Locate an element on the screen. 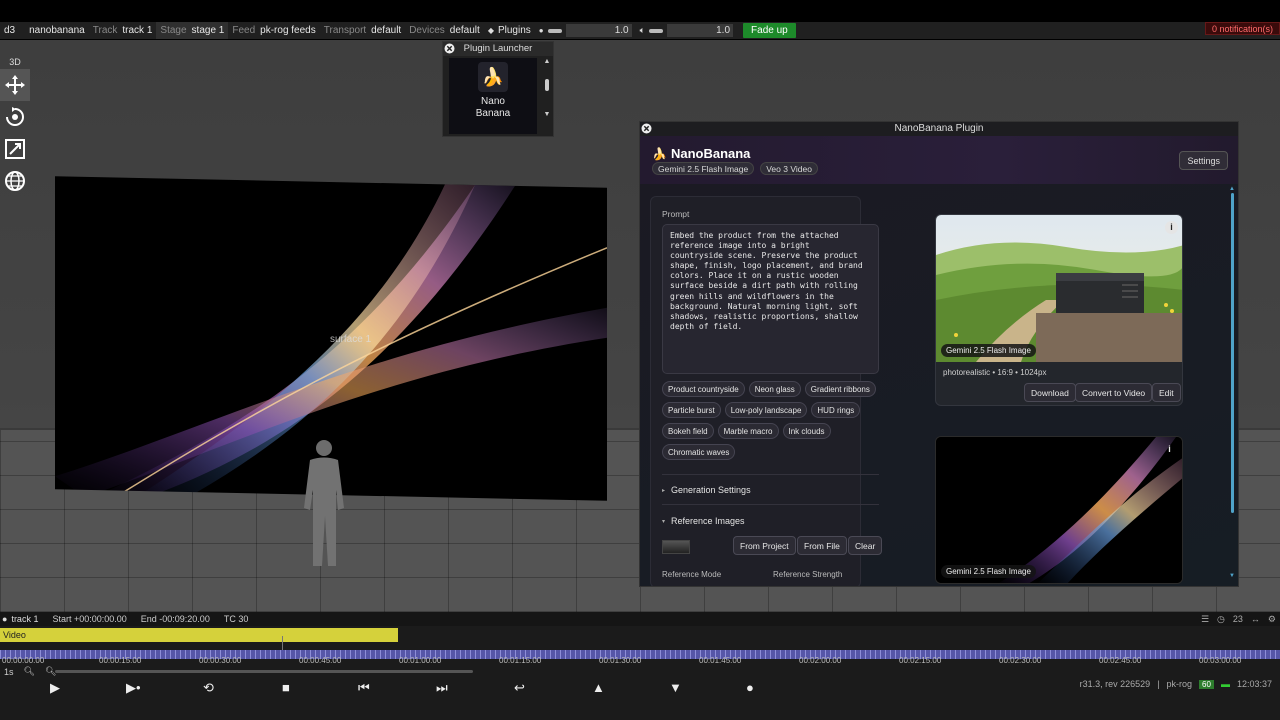  project-name: nanobanana is located at coordinates (57, 30).